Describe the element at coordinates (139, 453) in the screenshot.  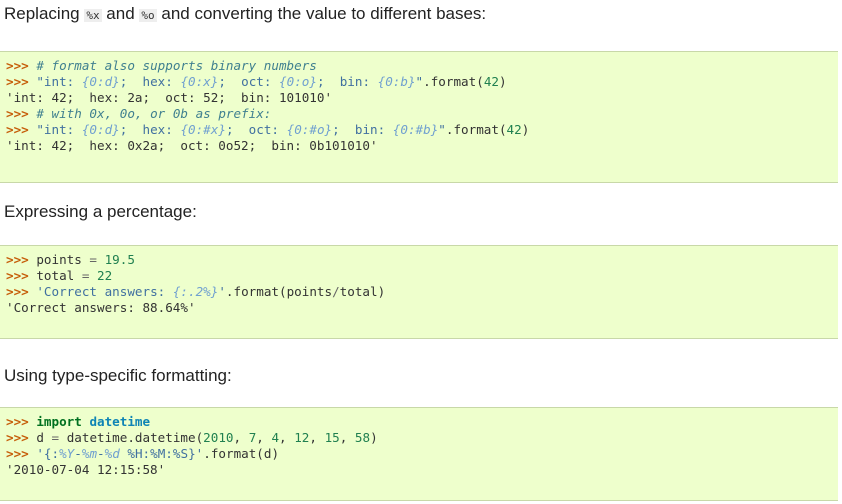
I see `string-literal: %H:` at that location.